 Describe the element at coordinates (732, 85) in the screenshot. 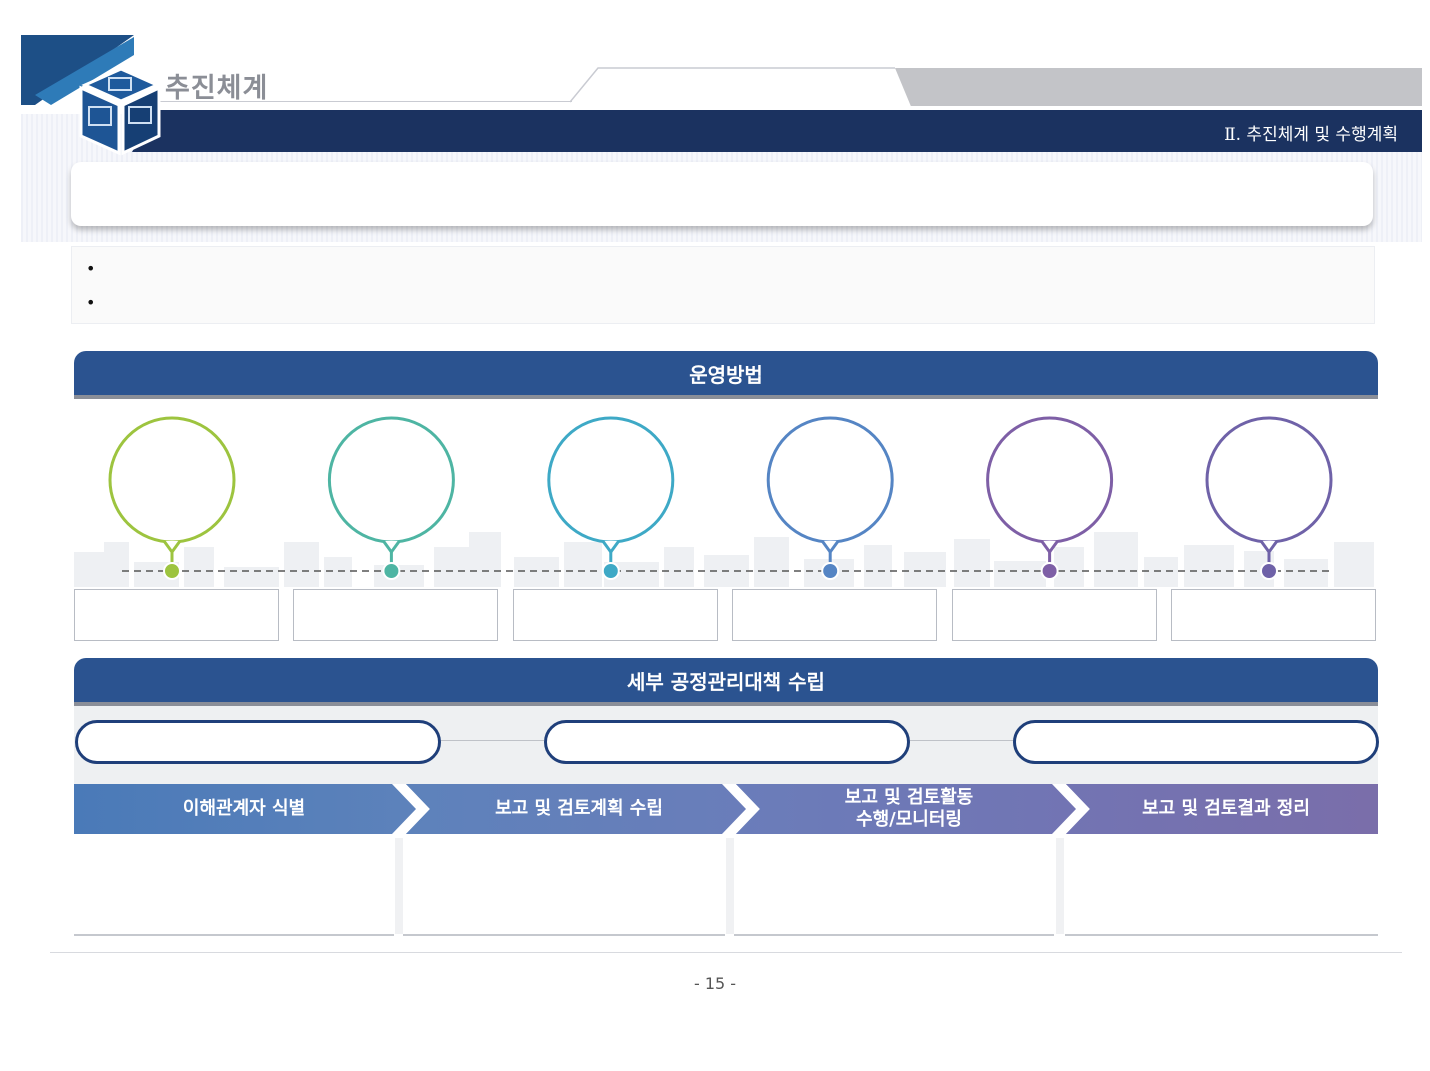

I see `title-notch-line` at that location.